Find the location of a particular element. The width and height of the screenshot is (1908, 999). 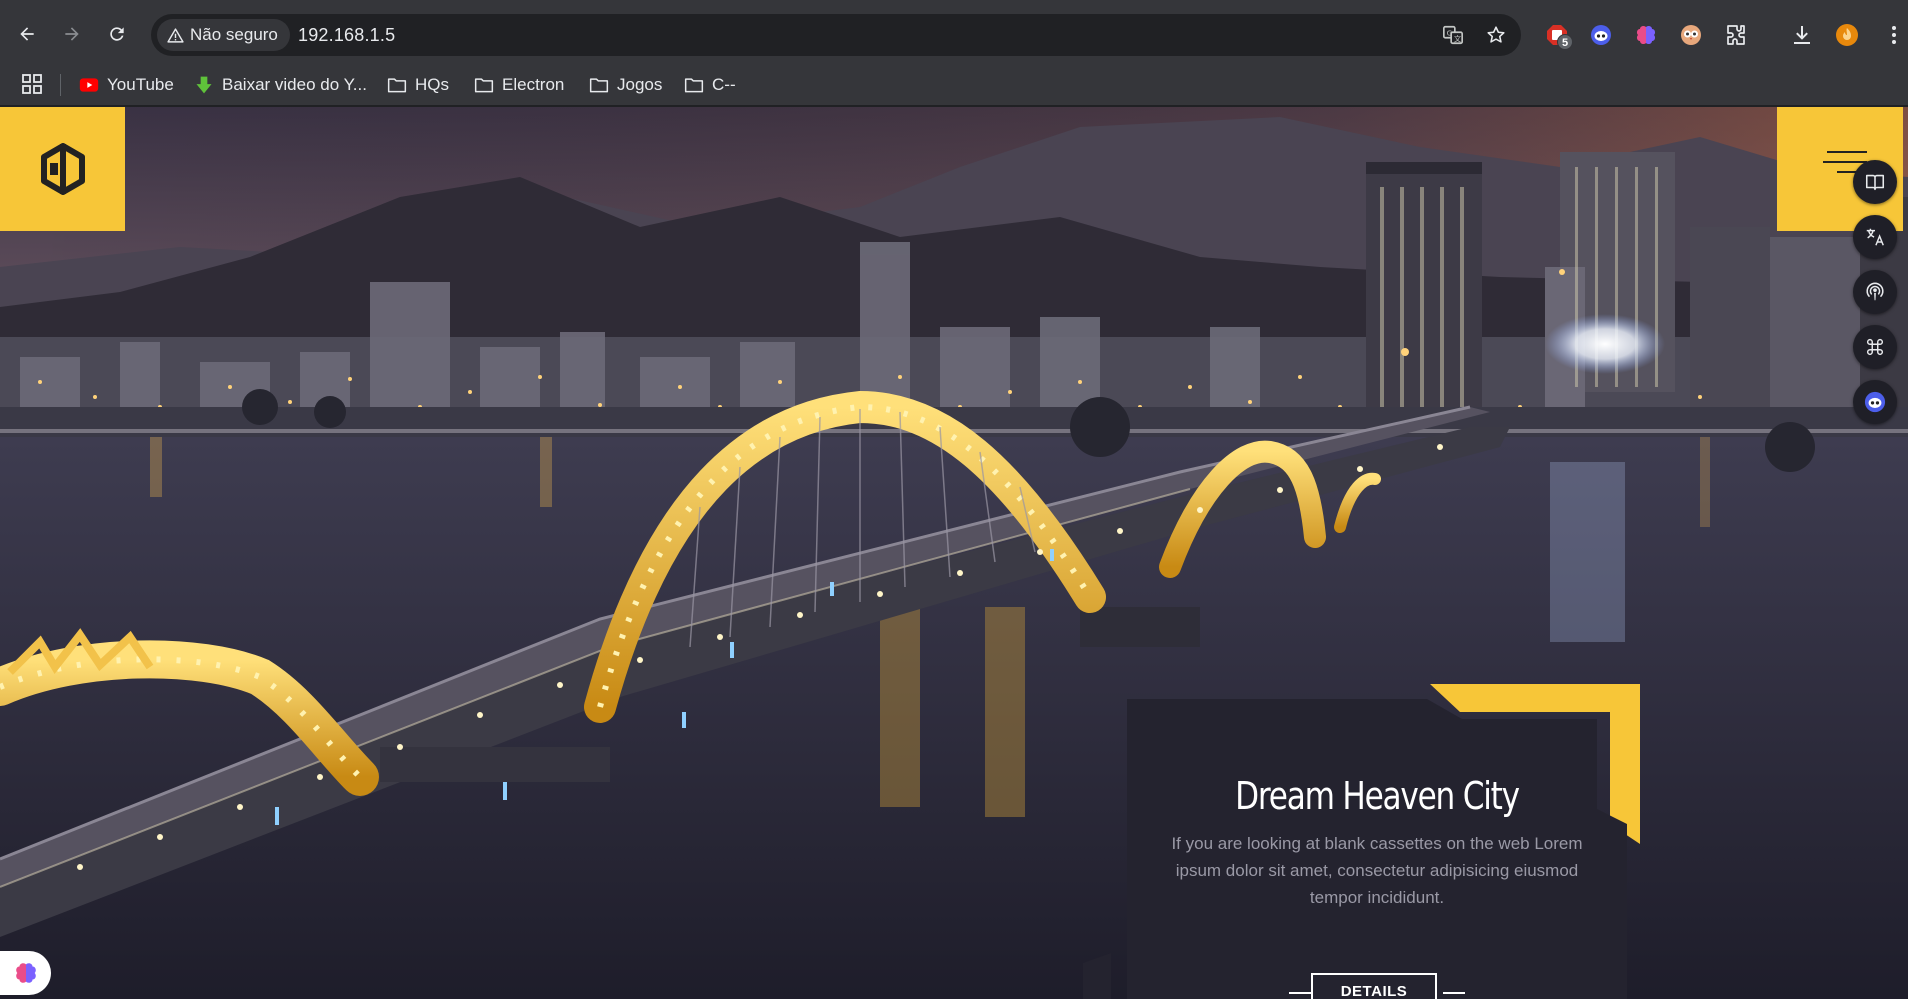

security-chip: Não seguro is located at coordinates (223, 35).